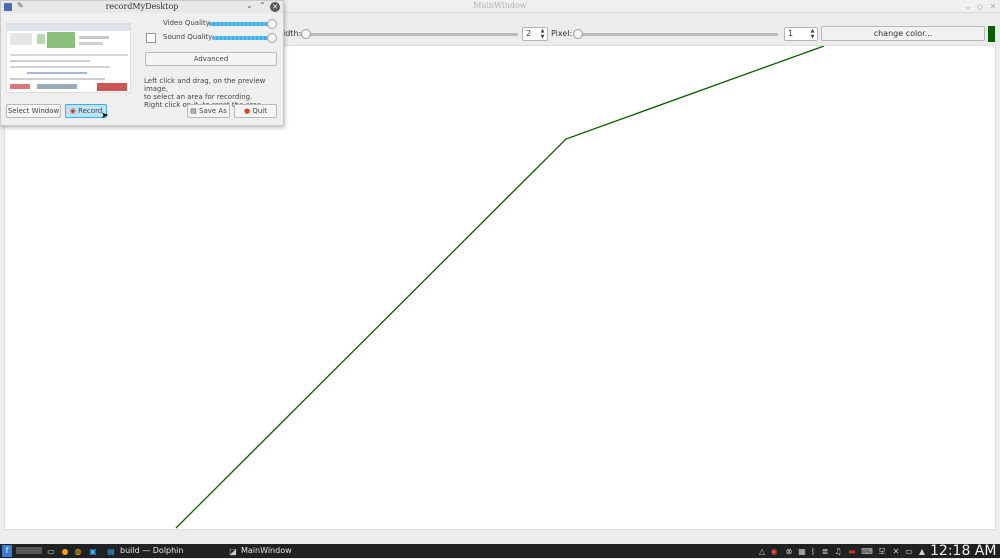 The height and width of the screenshot is (559, 1000). What do you see at coordinates (838, 551) in the screenshot?
I see `headphones-icon: ♫` at bounding box center [838, 551].